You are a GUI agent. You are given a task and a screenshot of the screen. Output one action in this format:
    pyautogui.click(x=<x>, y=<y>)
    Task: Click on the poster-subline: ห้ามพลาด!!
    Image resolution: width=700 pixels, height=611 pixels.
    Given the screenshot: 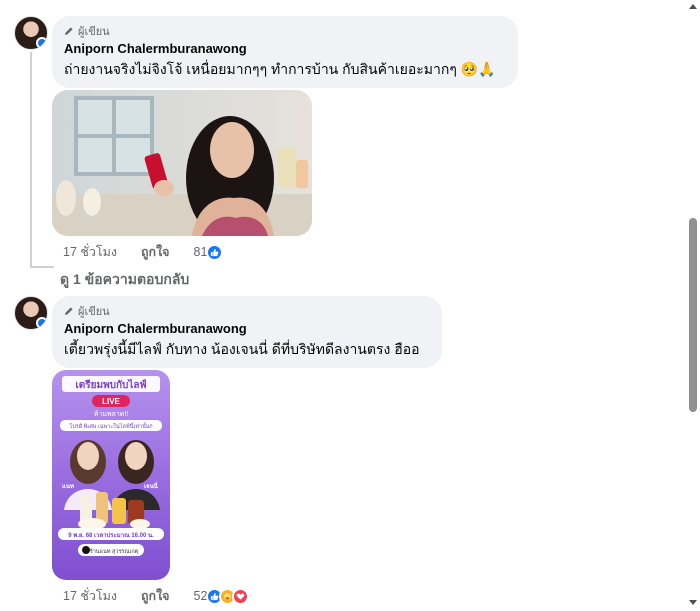 What is the action you would take?
    pyautogui.click(x=111, y=414)
    